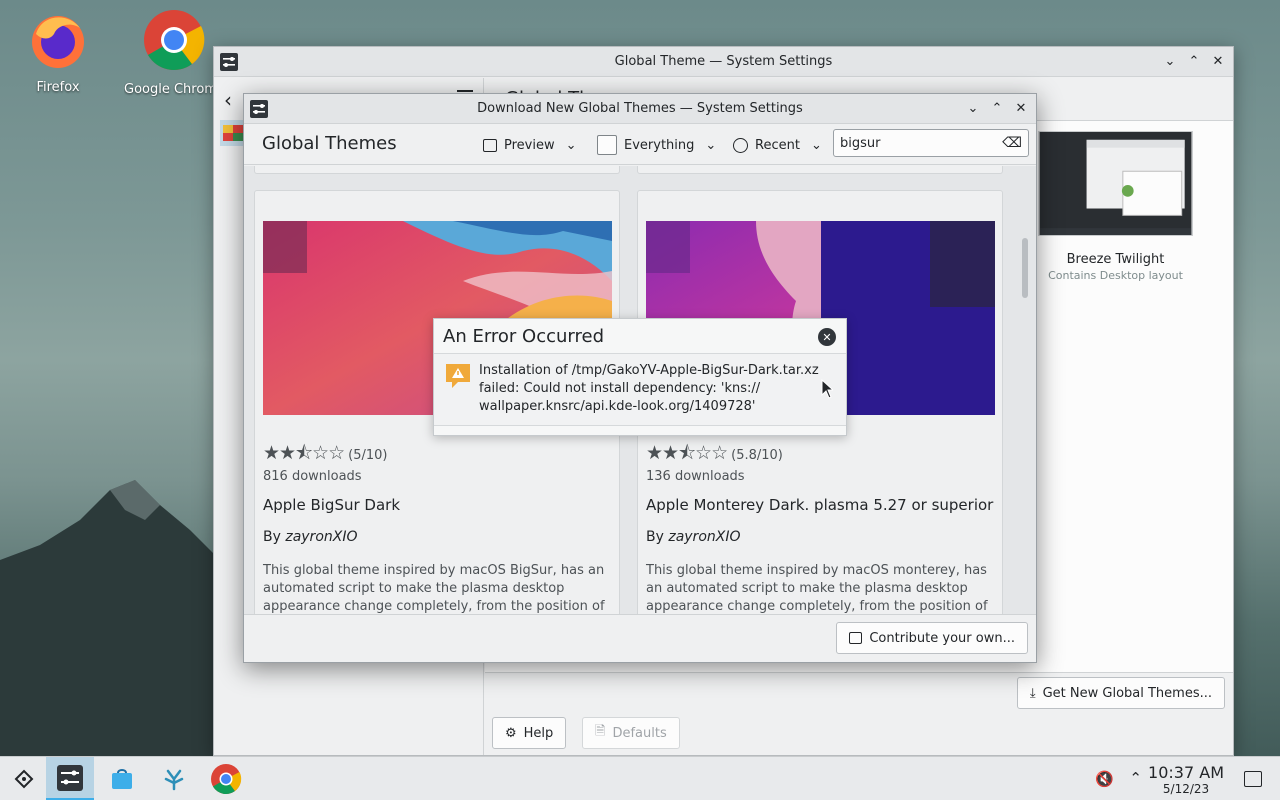 This screenshot has width=1280, height=800. What do you see at coordinates (827, 389) in the screenshot?
I see `mouse-cursor` at bounding box center [827, 389].